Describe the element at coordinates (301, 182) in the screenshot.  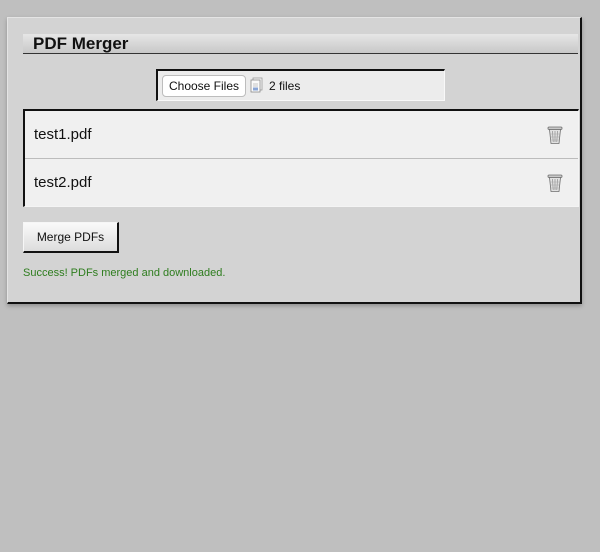
I see `file-list-item: test2.pdf` at that location.